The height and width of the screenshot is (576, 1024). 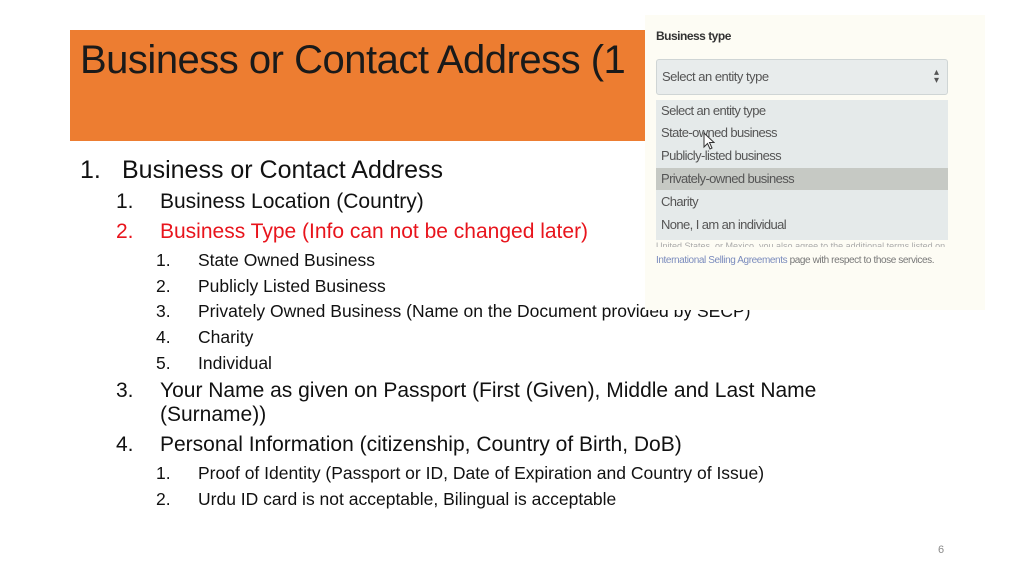 I want to click on option-label: Charity, so click(x=680, y=201).